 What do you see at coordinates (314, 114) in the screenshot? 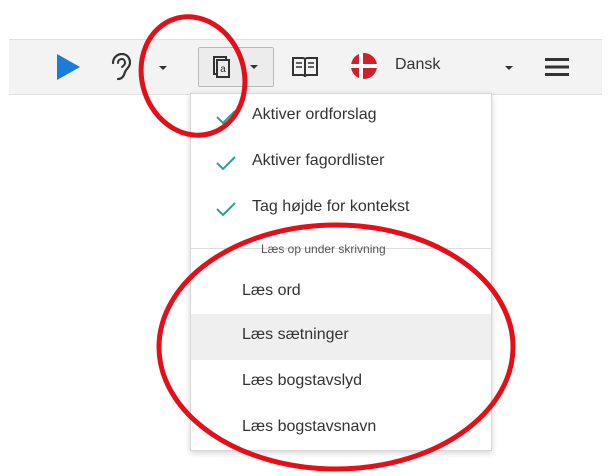
I see `menu-item-label: Aktiver ordforslag` at bounding box center [314, 114].